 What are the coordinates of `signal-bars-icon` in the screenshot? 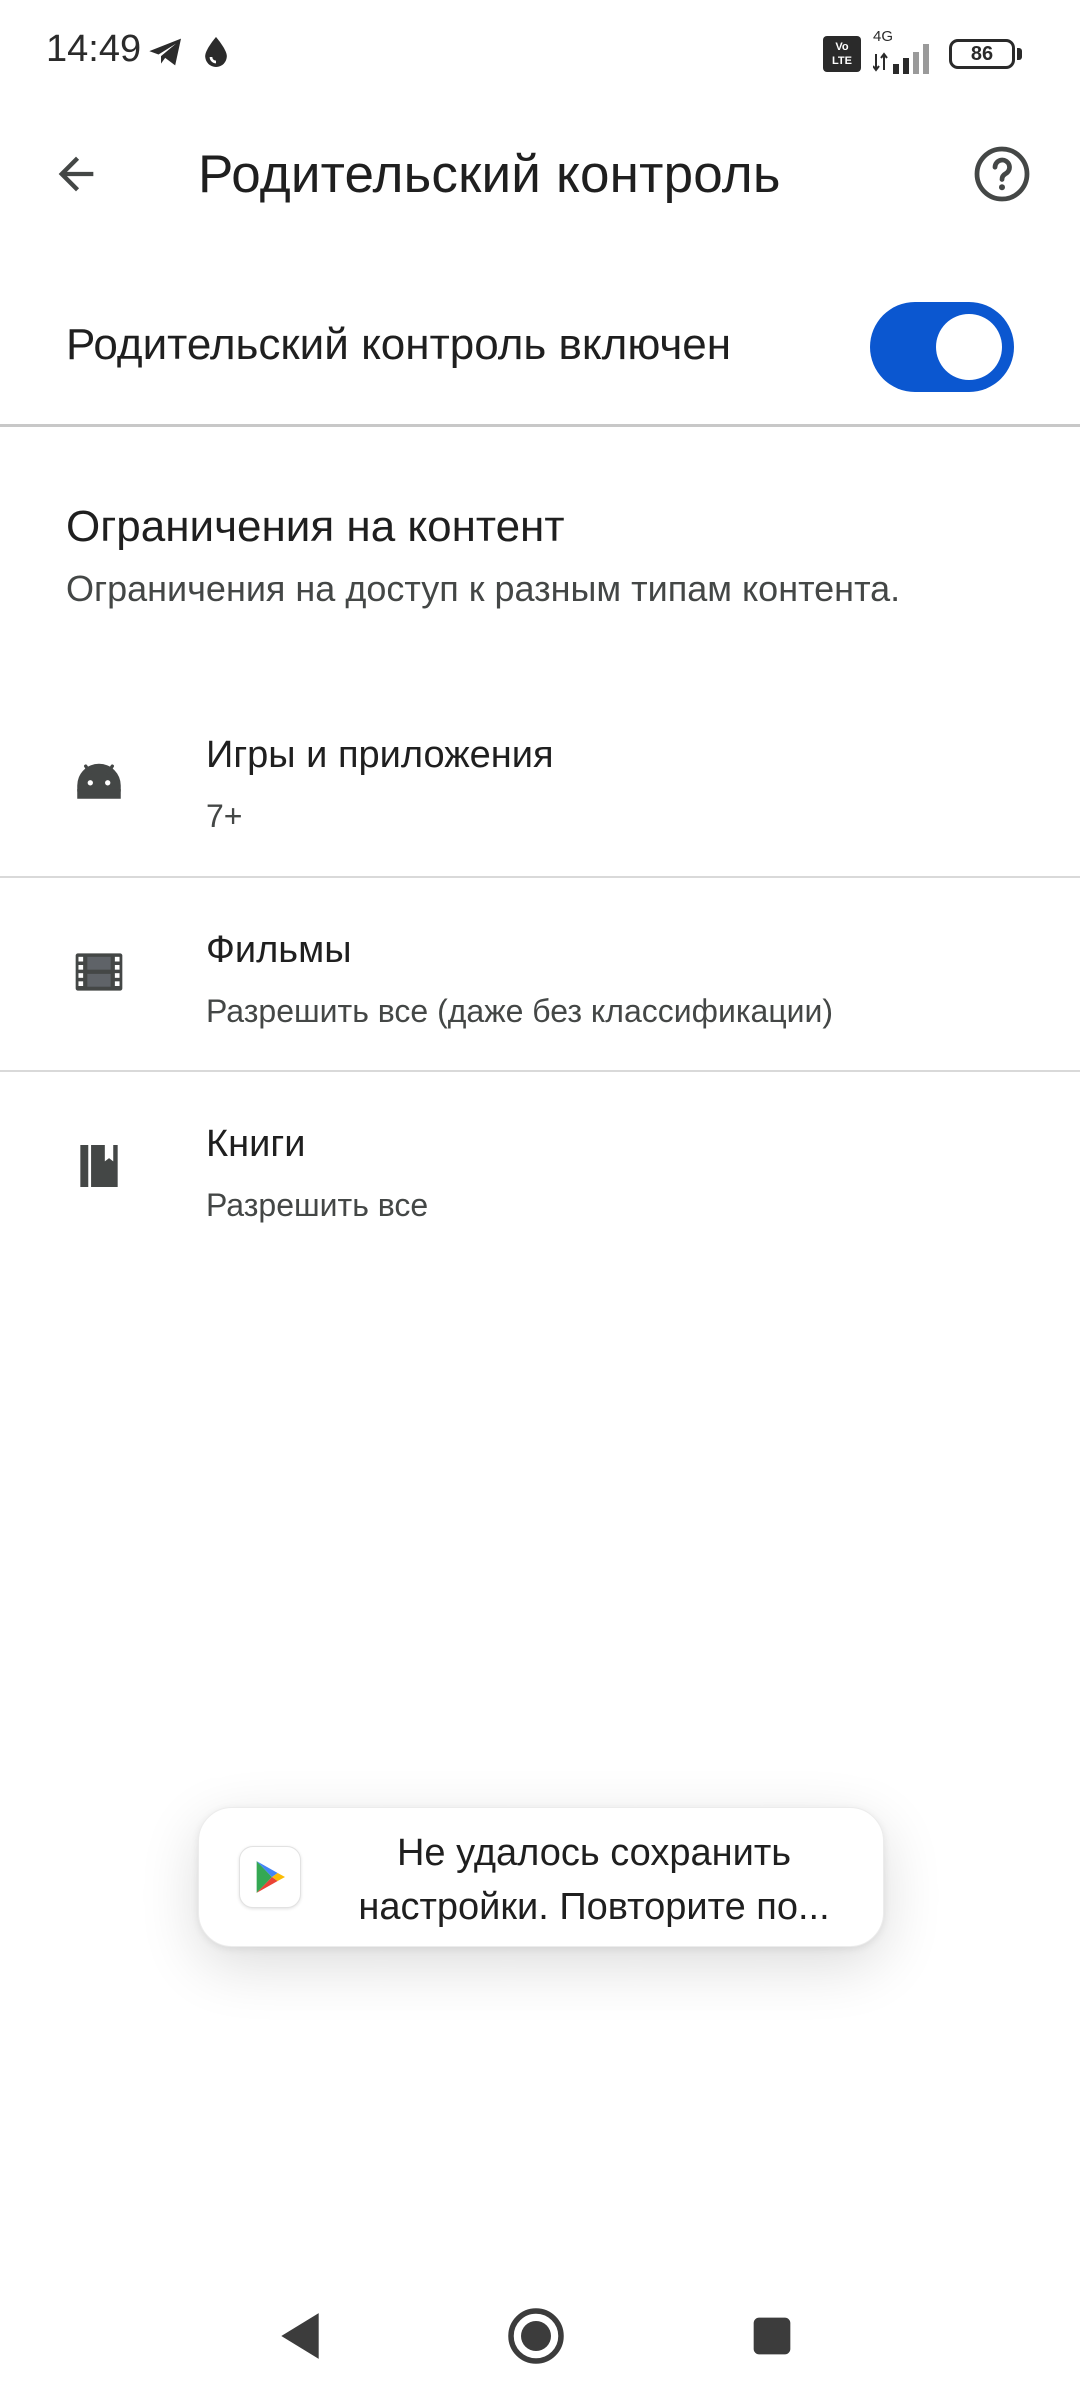 It's located at (901, 59).